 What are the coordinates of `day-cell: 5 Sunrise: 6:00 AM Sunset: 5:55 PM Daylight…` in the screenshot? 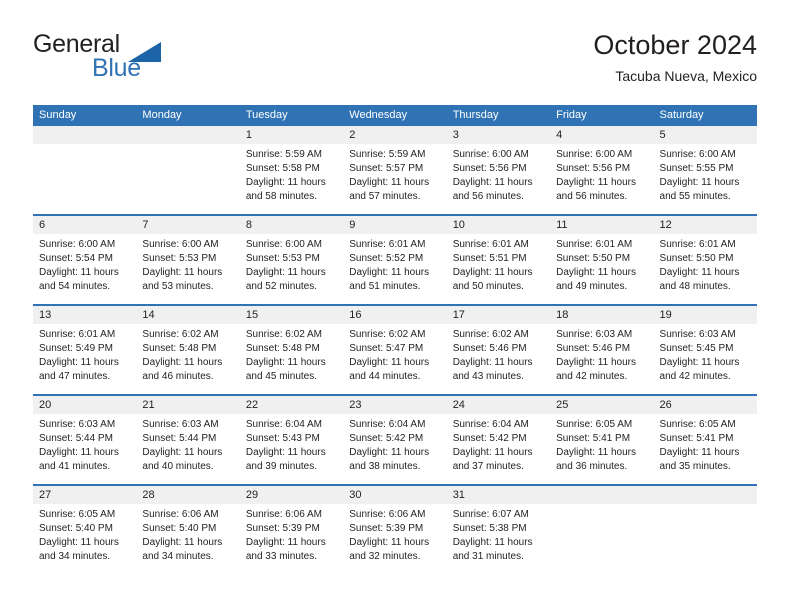 It's located at (705, 170).